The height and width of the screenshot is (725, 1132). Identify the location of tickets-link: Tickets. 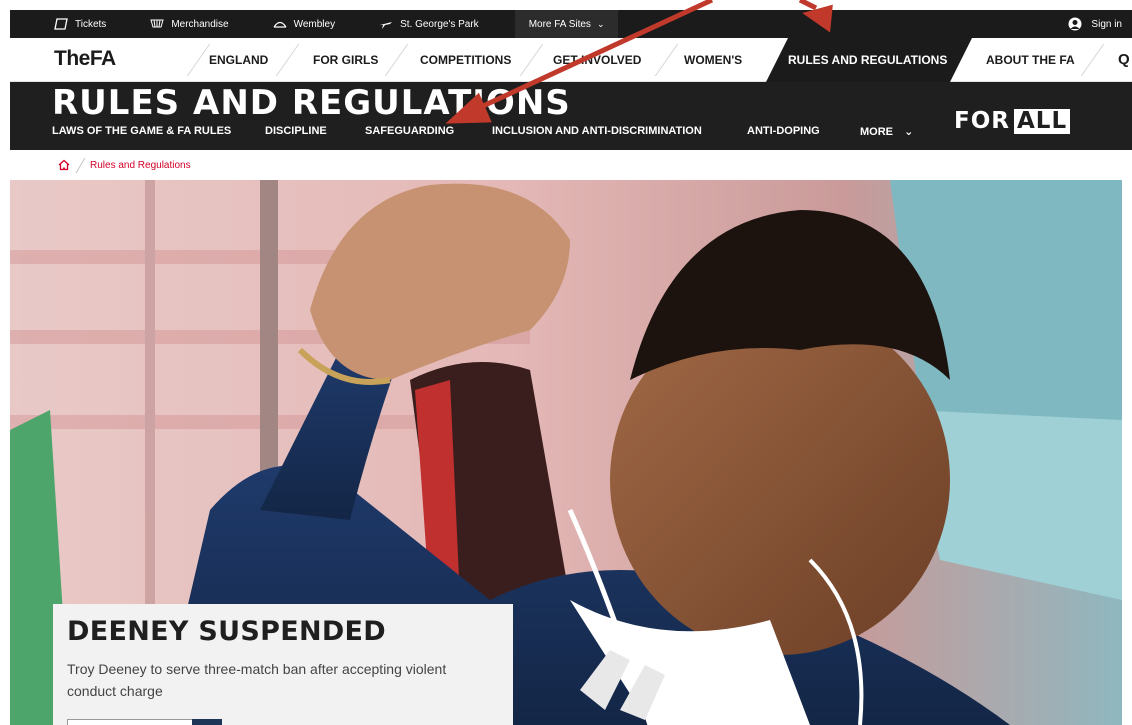
(80, 24).